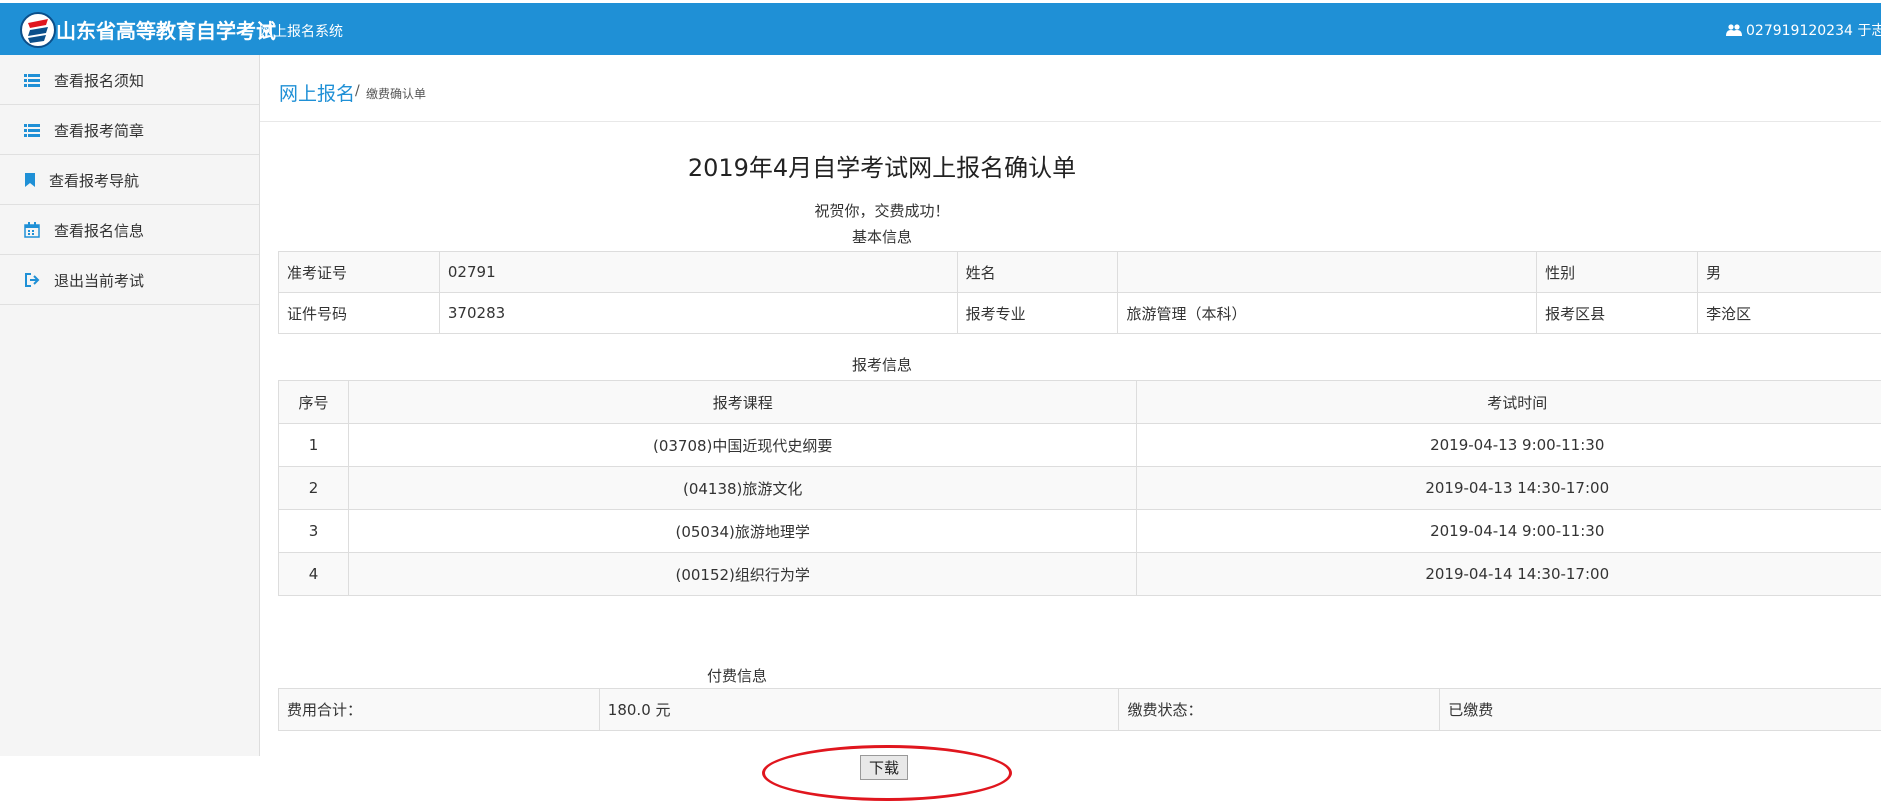 This screenshot has height=801, width=1881. I want to click on sidebar-item-label: 退出当前考试, so click(99, 280).